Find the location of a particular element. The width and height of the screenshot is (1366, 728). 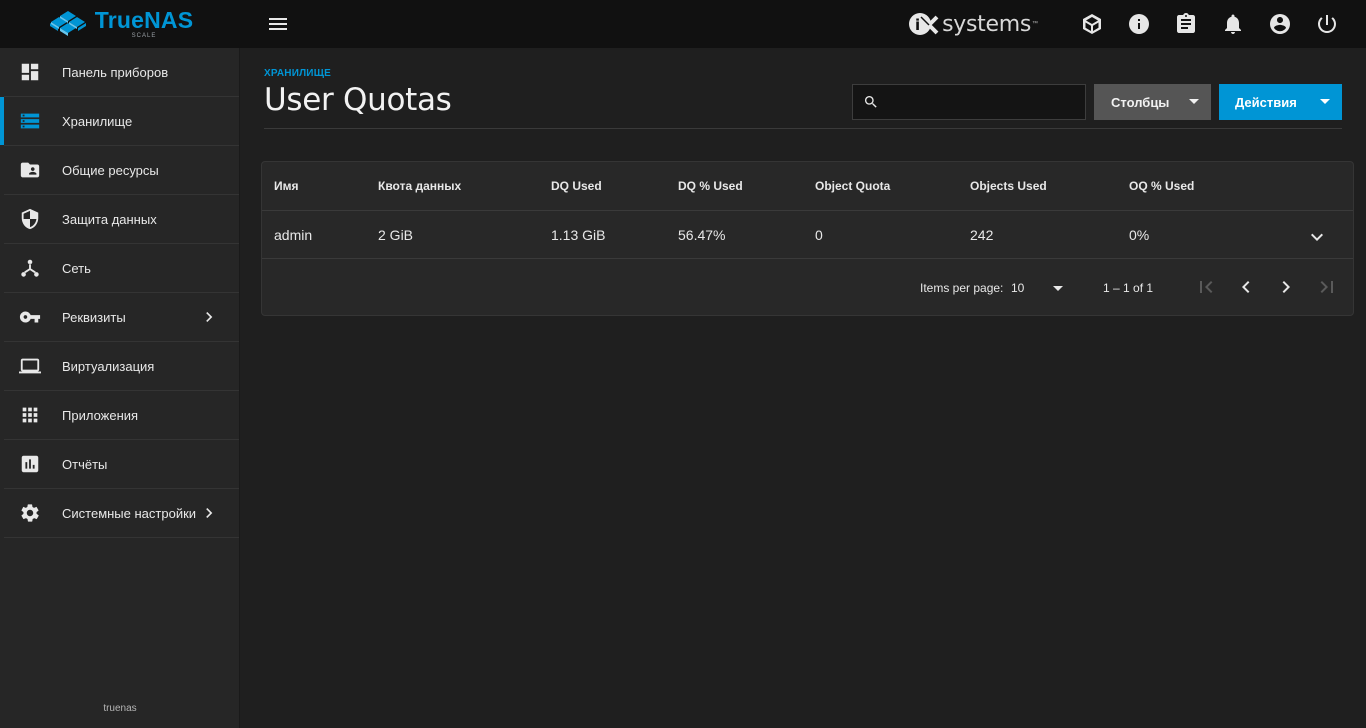

sidebar-item-data-protection: Защита данных is located at coordinates (121, 219).